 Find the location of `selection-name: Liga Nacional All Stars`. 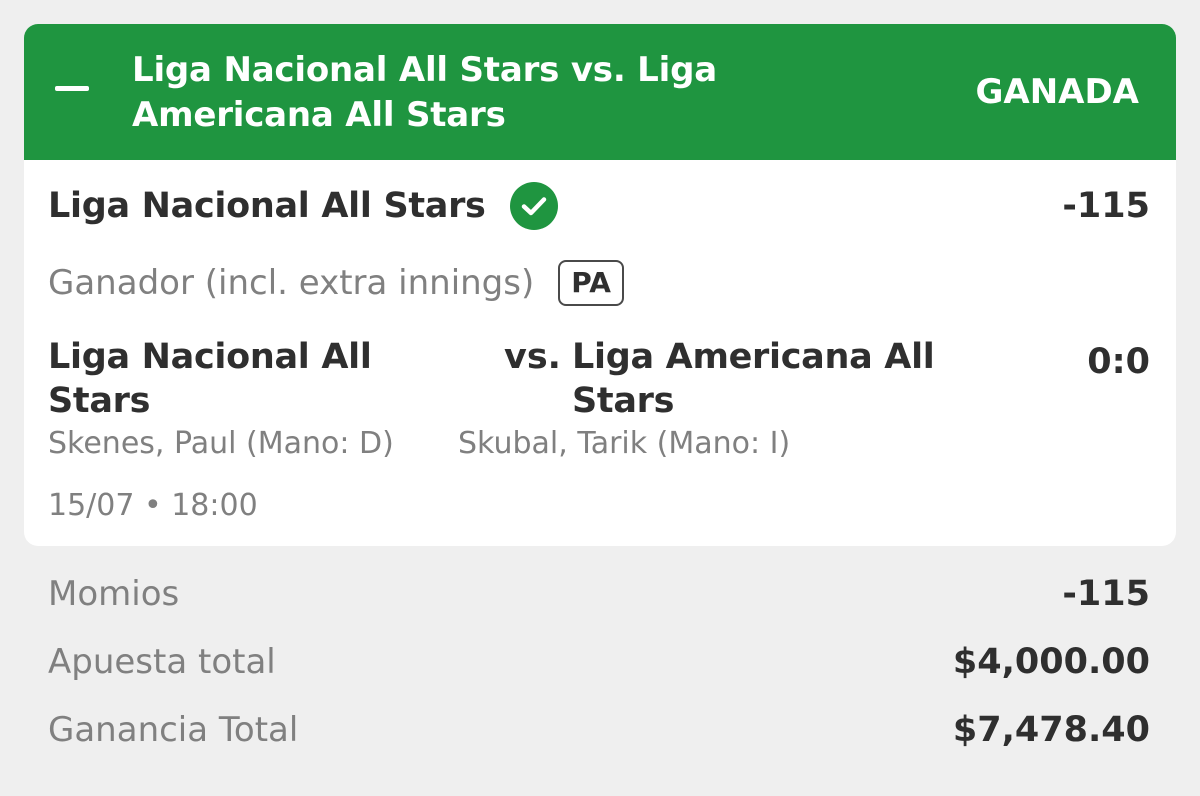

selection-name: Liga Nacional All Stars is located at coordinates (267, 206).